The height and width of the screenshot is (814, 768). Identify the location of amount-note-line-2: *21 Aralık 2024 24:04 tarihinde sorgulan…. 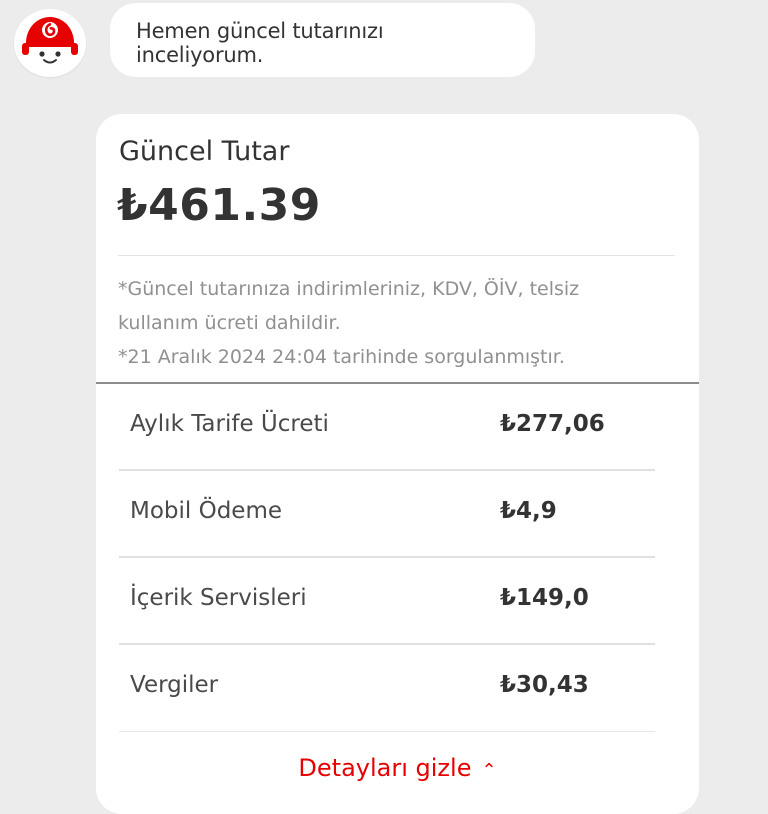
(341, 357).